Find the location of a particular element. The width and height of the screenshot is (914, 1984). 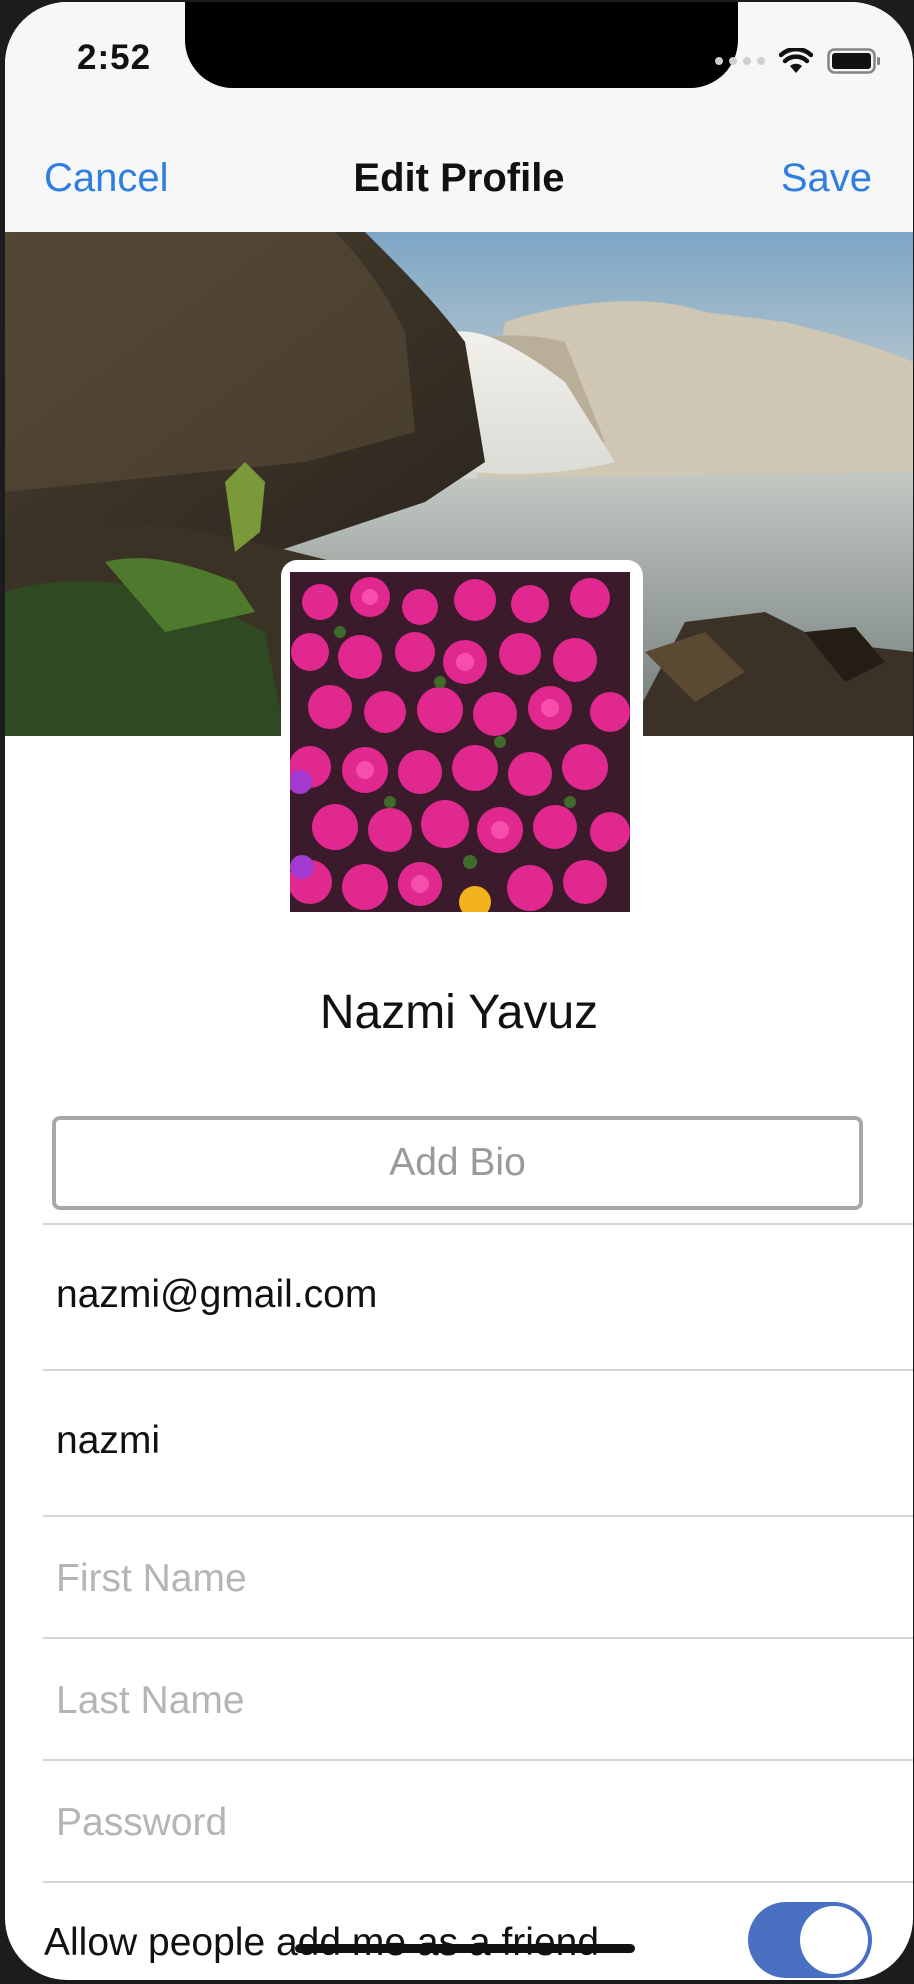

notch is located at coordinates (461, 45).